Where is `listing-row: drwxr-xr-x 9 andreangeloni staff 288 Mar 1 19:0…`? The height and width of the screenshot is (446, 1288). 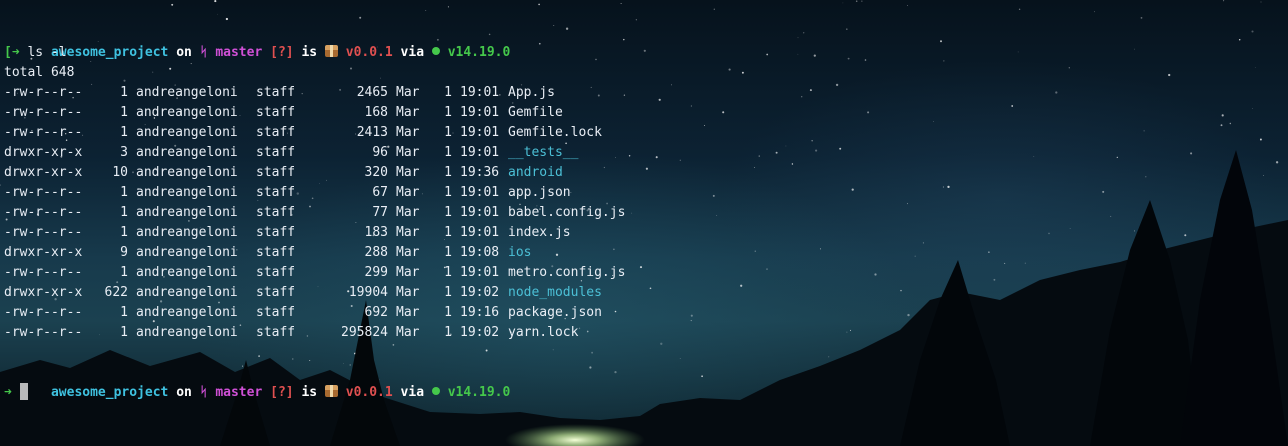
listing-row: drwxr-xr-x 9 andreangeloni staff 288 Mar 1 19:0… is located at coordinates (646, 253).